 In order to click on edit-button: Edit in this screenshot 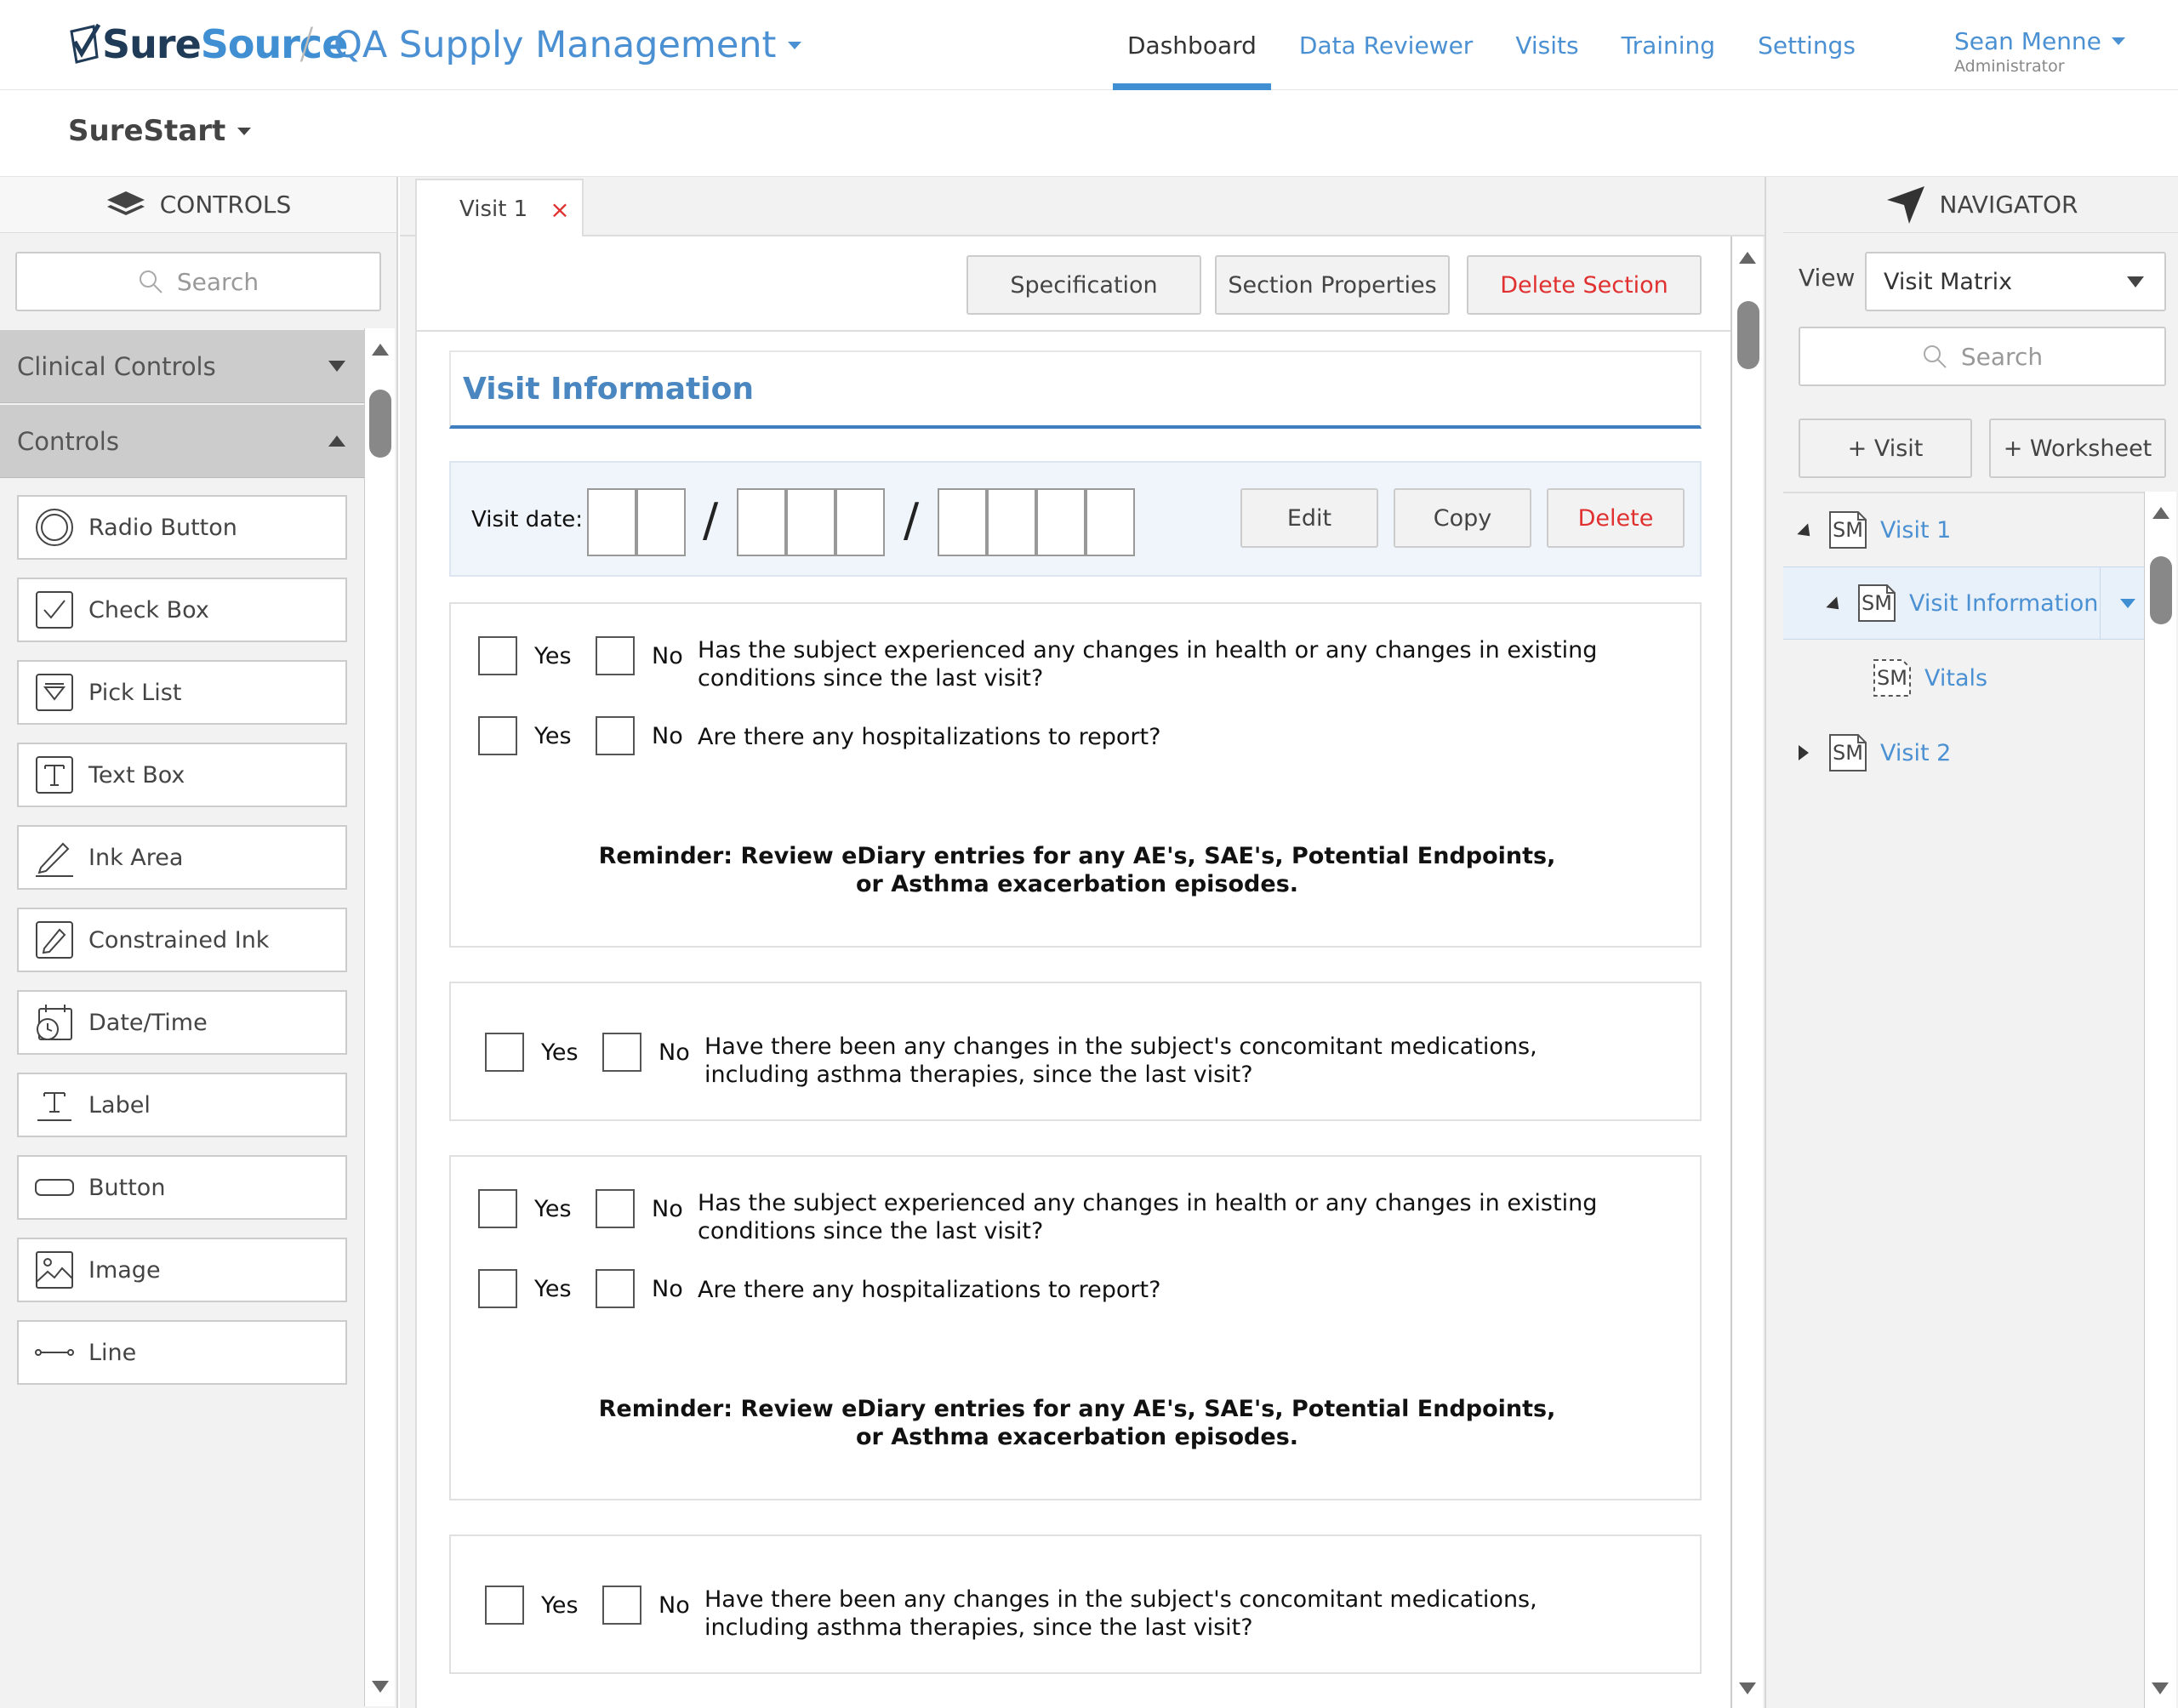, I will do `click(1309, 518)`.